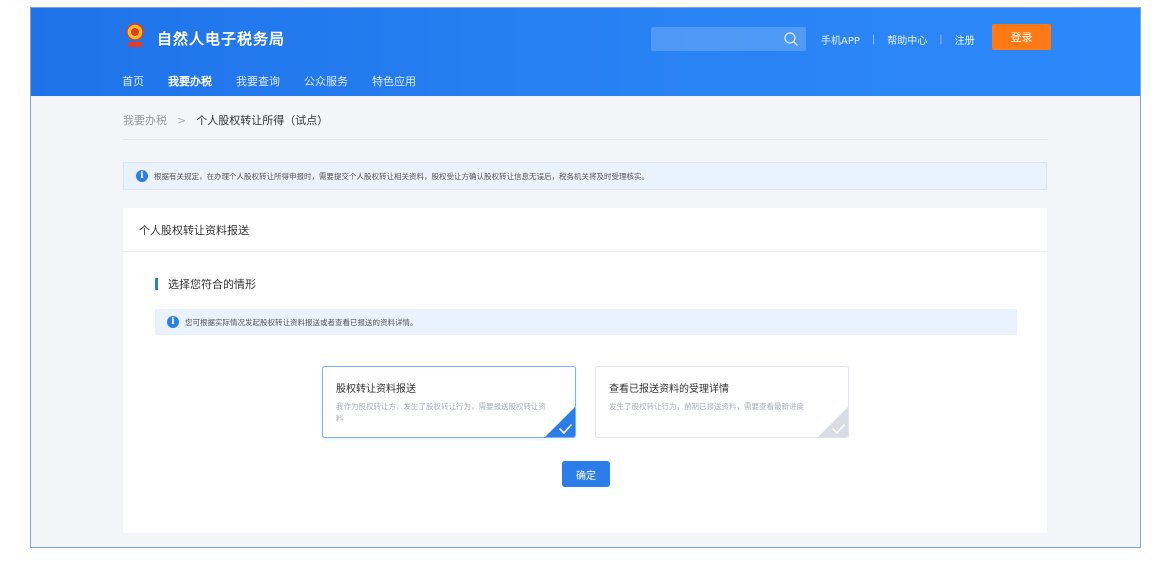 This screenshot has width=1163, height=564. Describe the element at coordinates (262, 120) in the screenshot. I see `breadcrumb-current: 个人股权转让所得（试点）` at that location.